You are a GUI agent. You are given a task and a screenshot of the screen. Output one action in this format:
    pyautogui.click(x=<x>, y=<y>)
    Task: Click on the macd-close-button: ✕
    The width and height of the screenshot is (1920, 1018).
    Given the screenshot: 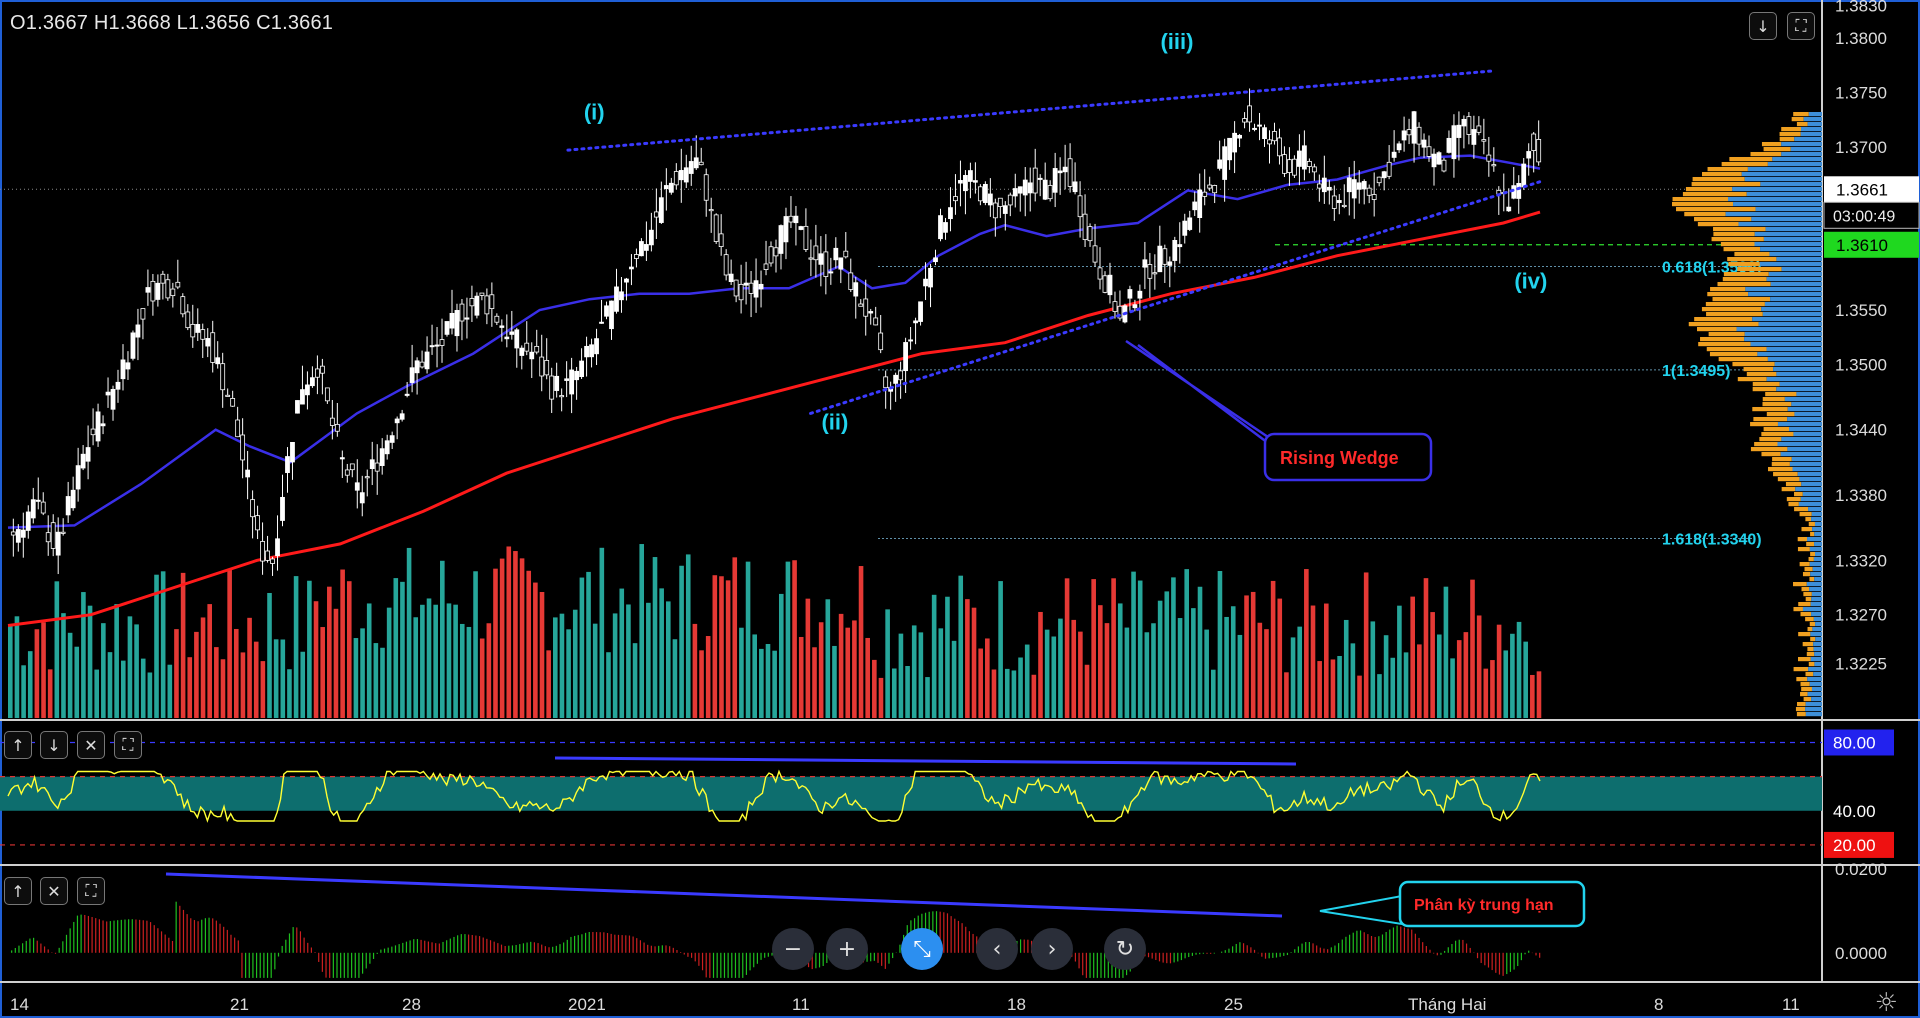 What is the action you would take?
    pyautogui.click(x=54, y=891)
    